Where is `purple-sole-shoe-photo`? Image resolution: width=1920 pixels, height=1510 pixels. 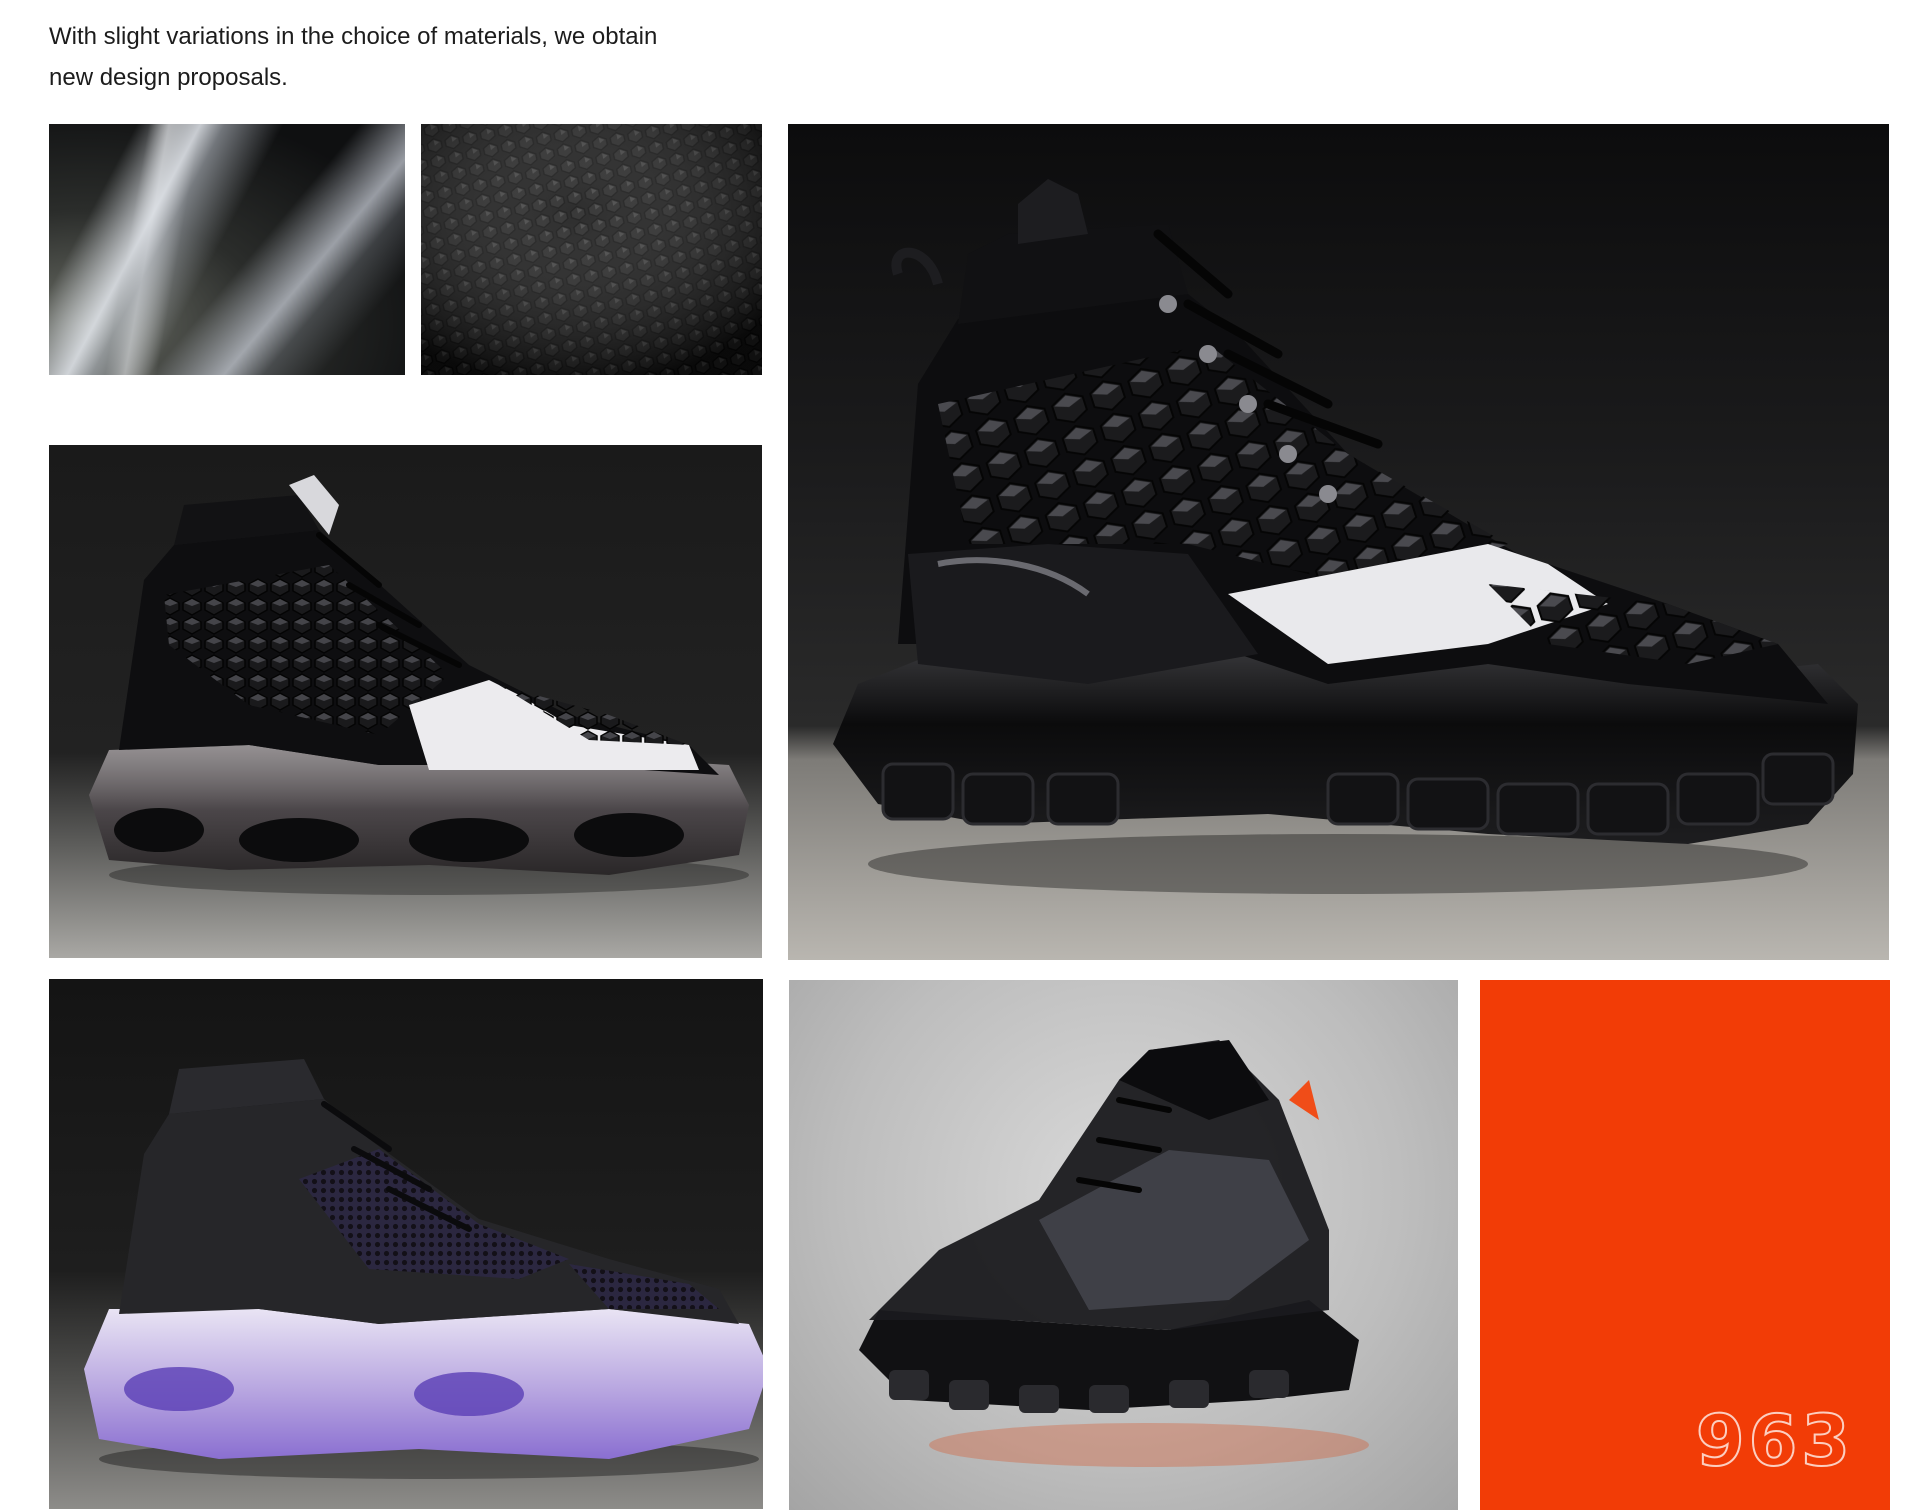 purple-sole-shoe-photo is located at coordinates (406, 1244).